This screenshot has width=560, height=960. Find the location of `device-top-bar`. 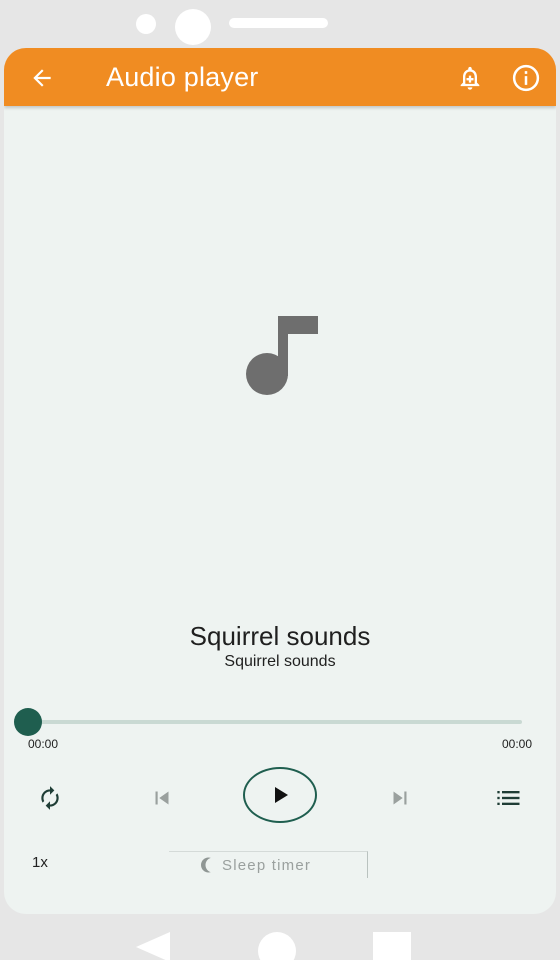

device-top-bar is located at coordinates (280, 24).